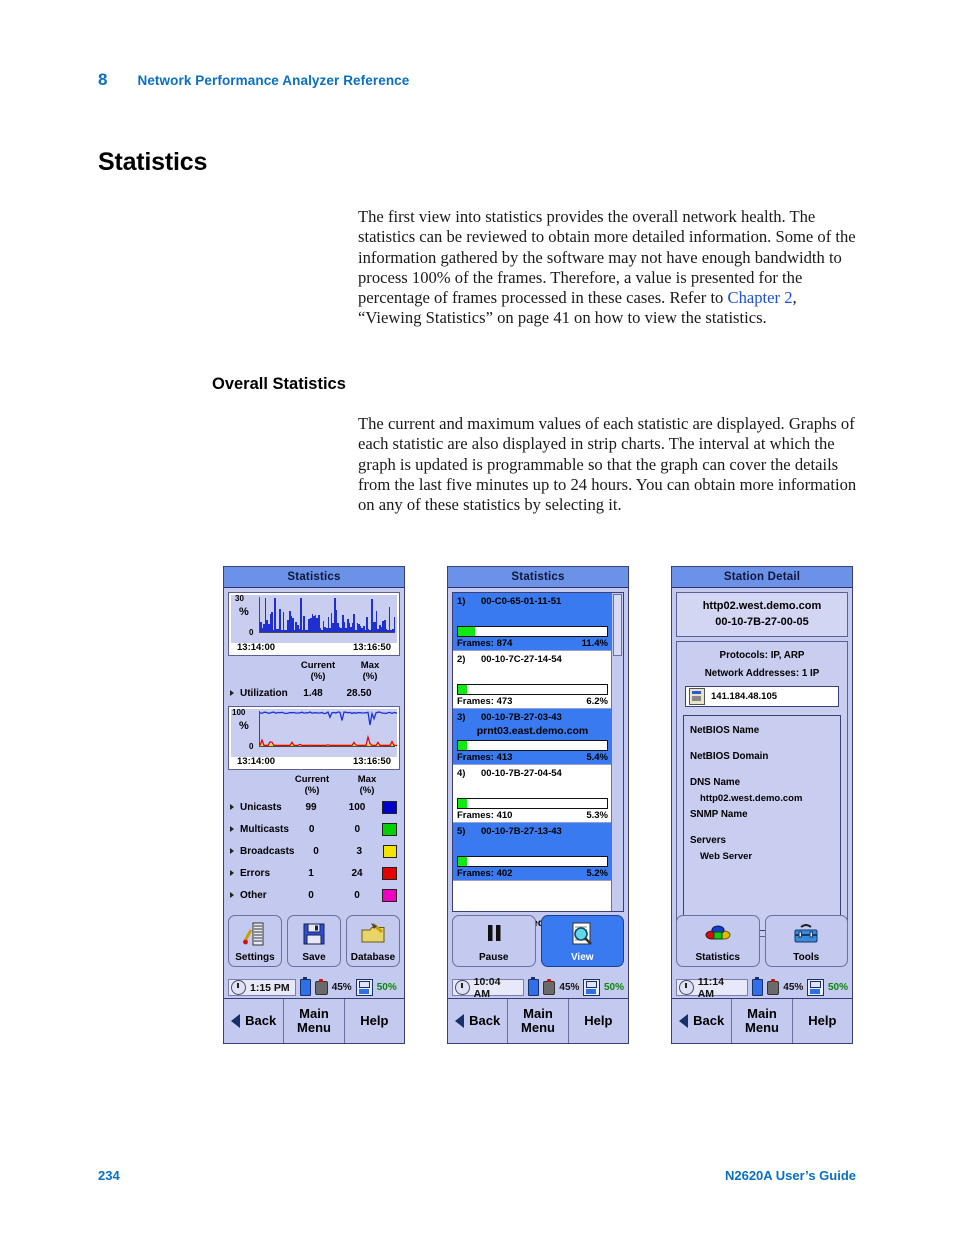 Image resolution: width=954 pixels, height=1235 pixels. Describe the element at coordinates (569, 987) in the screenshot. I see `device2-battery-pct: 45%` at that location.